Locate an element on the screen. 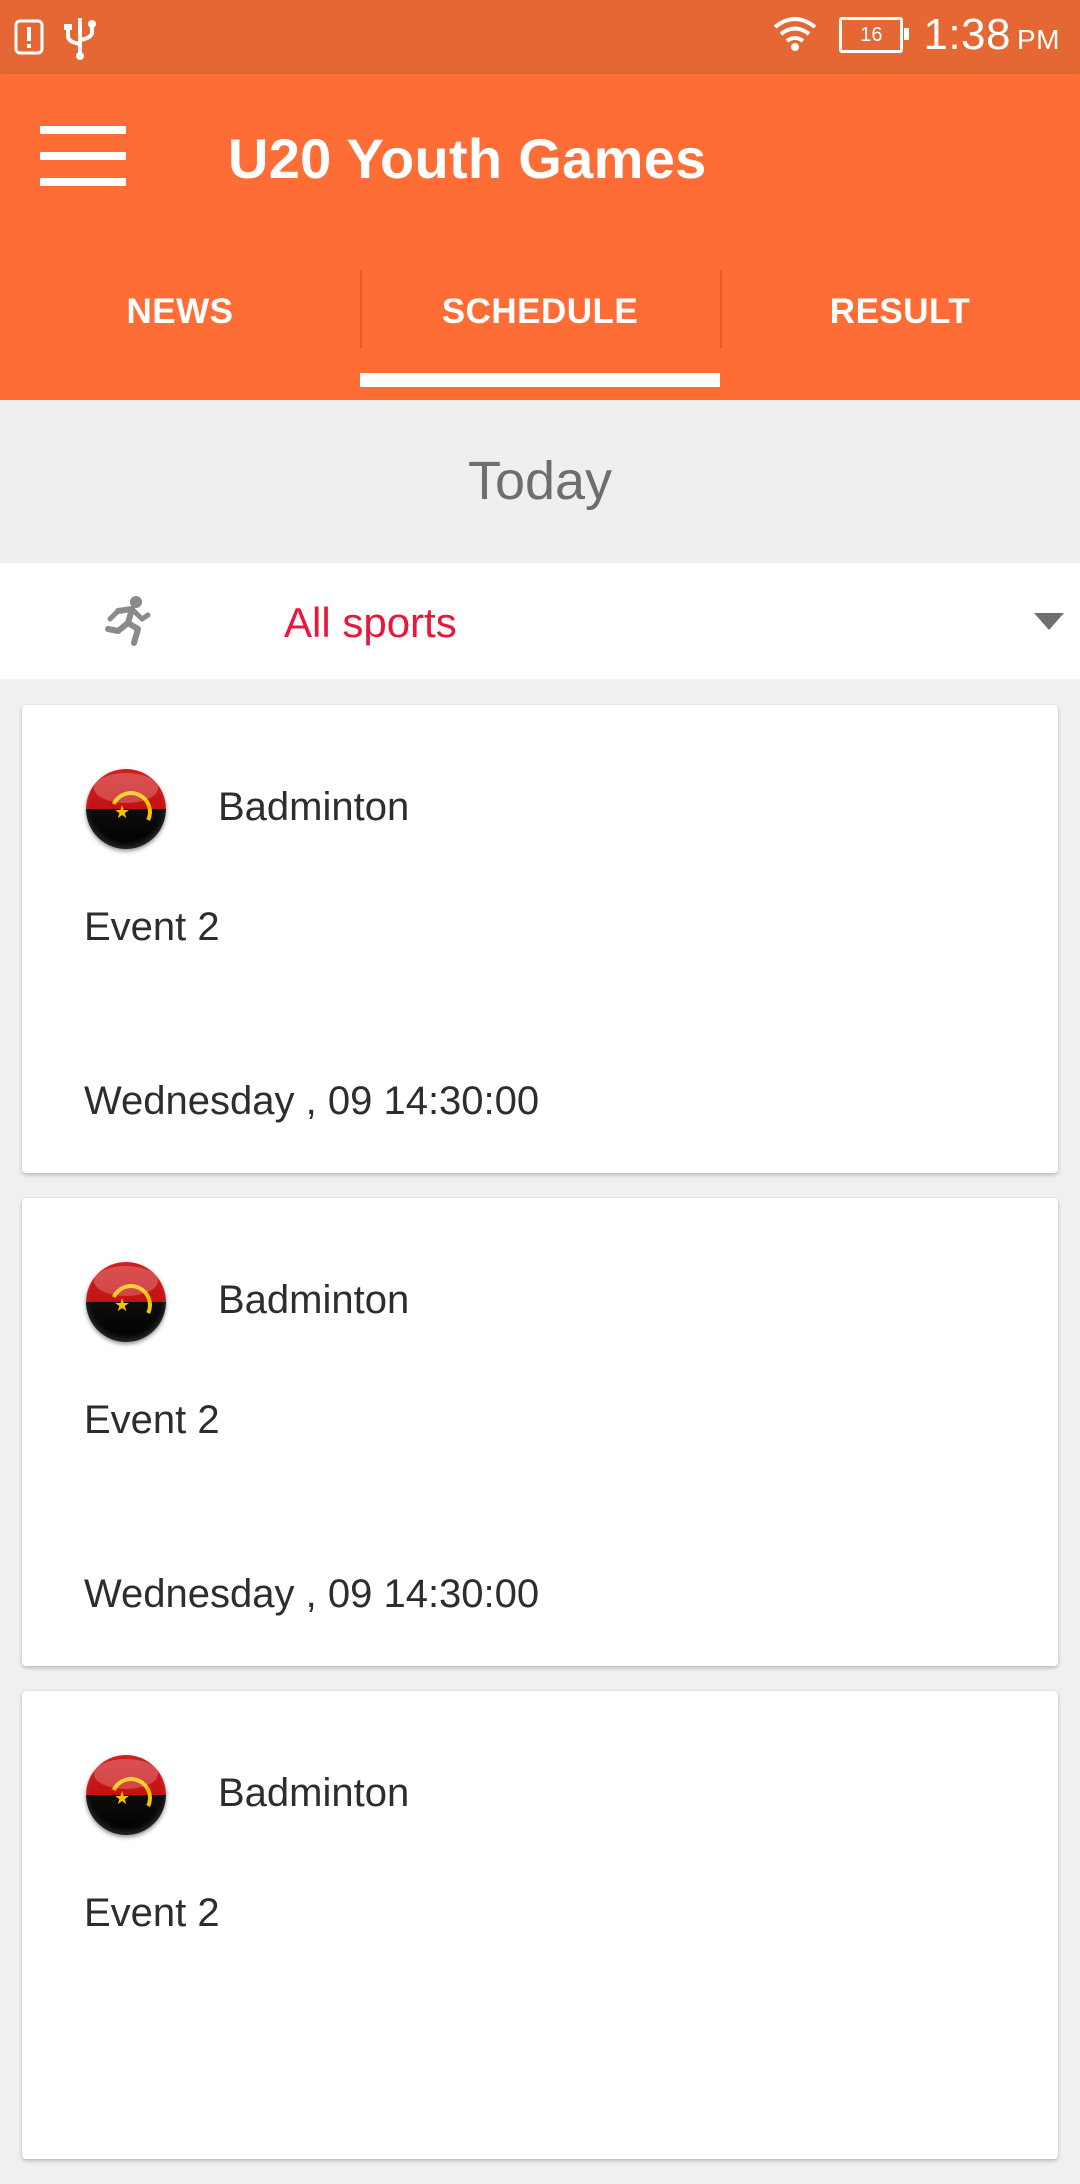 The width and height of the screenshot is (1080, 2184). battery-icon: 16 is located at coordinates (874, 35).